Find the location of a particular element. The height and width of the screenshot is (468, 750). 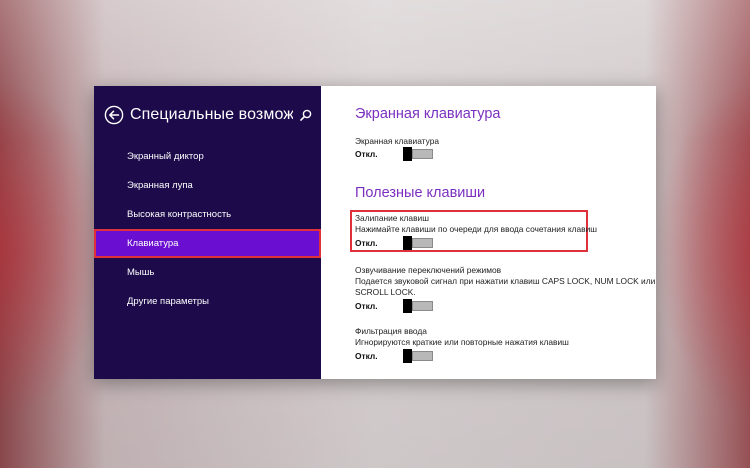

toggle-row-toggle-keys: Откл. is located at coordinates (394, 306).